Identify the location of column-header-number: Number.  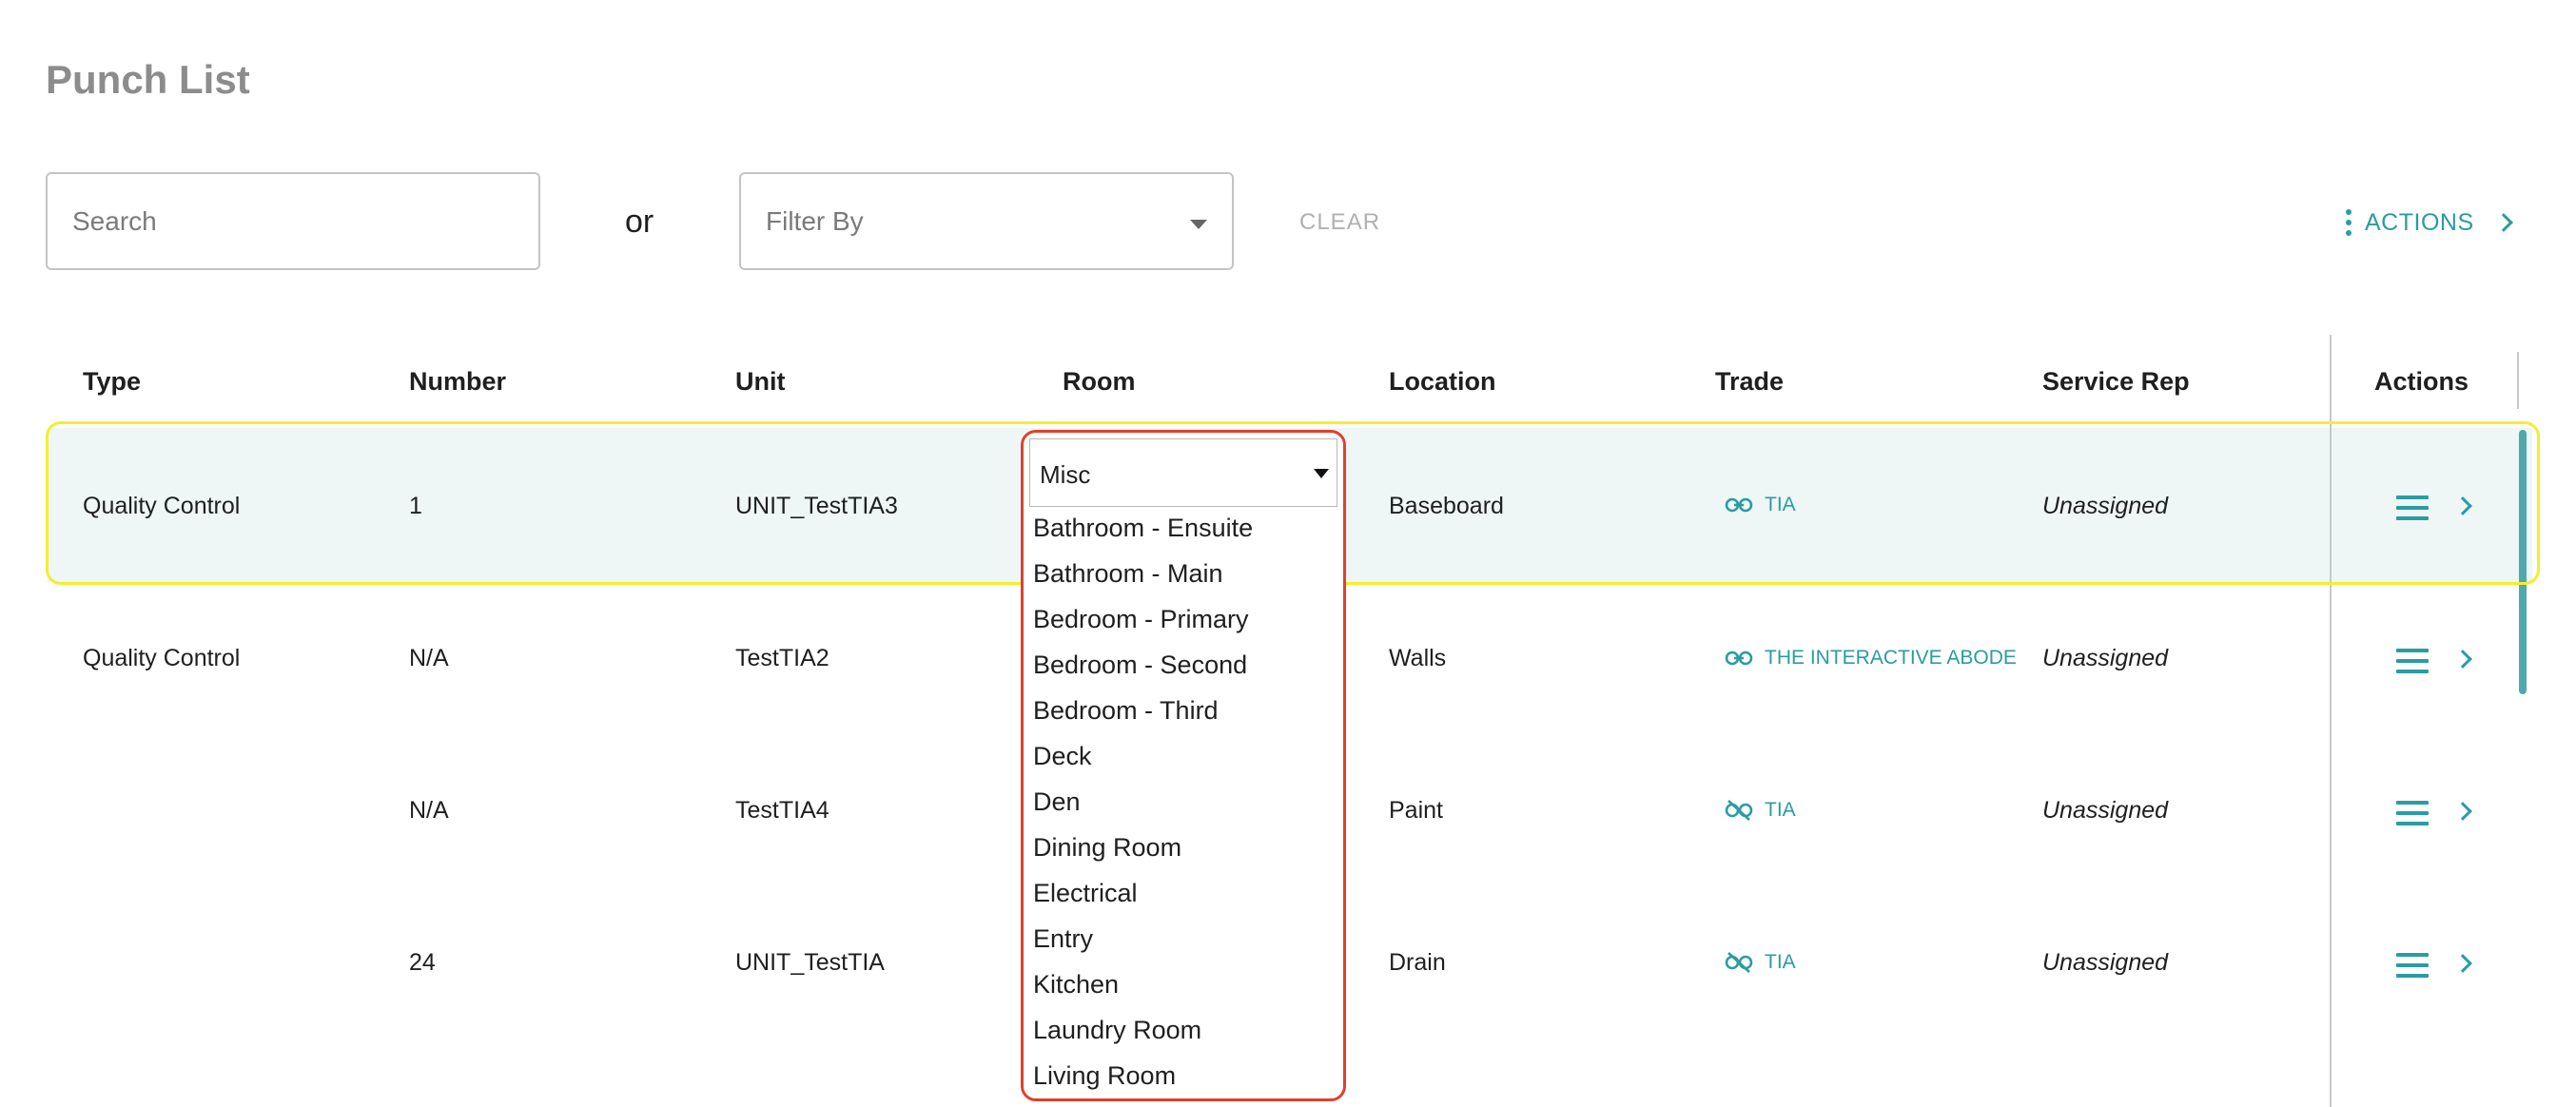
(457, 382).